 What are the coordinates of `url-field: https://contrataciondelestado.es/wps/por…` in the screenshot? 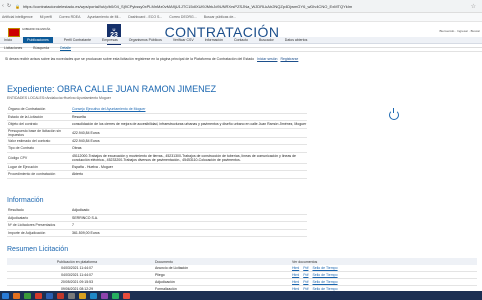 It's located at (233, 6).